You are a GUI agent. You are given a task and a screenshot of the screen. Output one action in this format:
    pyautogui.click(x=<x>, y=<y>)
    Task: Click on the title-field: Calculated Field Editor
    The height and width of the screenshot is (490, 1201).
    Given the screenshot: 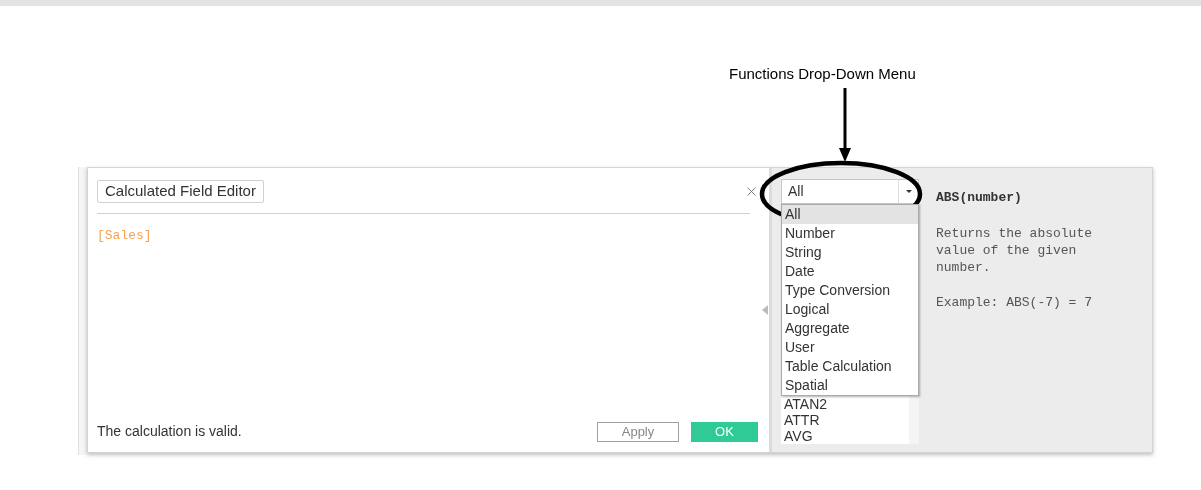 What is the action you would take?
    pyautogui.click(x=180, y=191)
    